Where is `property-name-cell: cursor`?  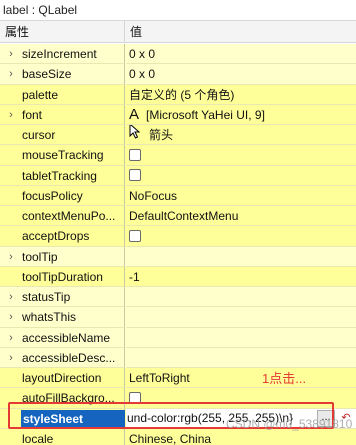
property-name-cell: cursor is located at coordinates (62, 135).